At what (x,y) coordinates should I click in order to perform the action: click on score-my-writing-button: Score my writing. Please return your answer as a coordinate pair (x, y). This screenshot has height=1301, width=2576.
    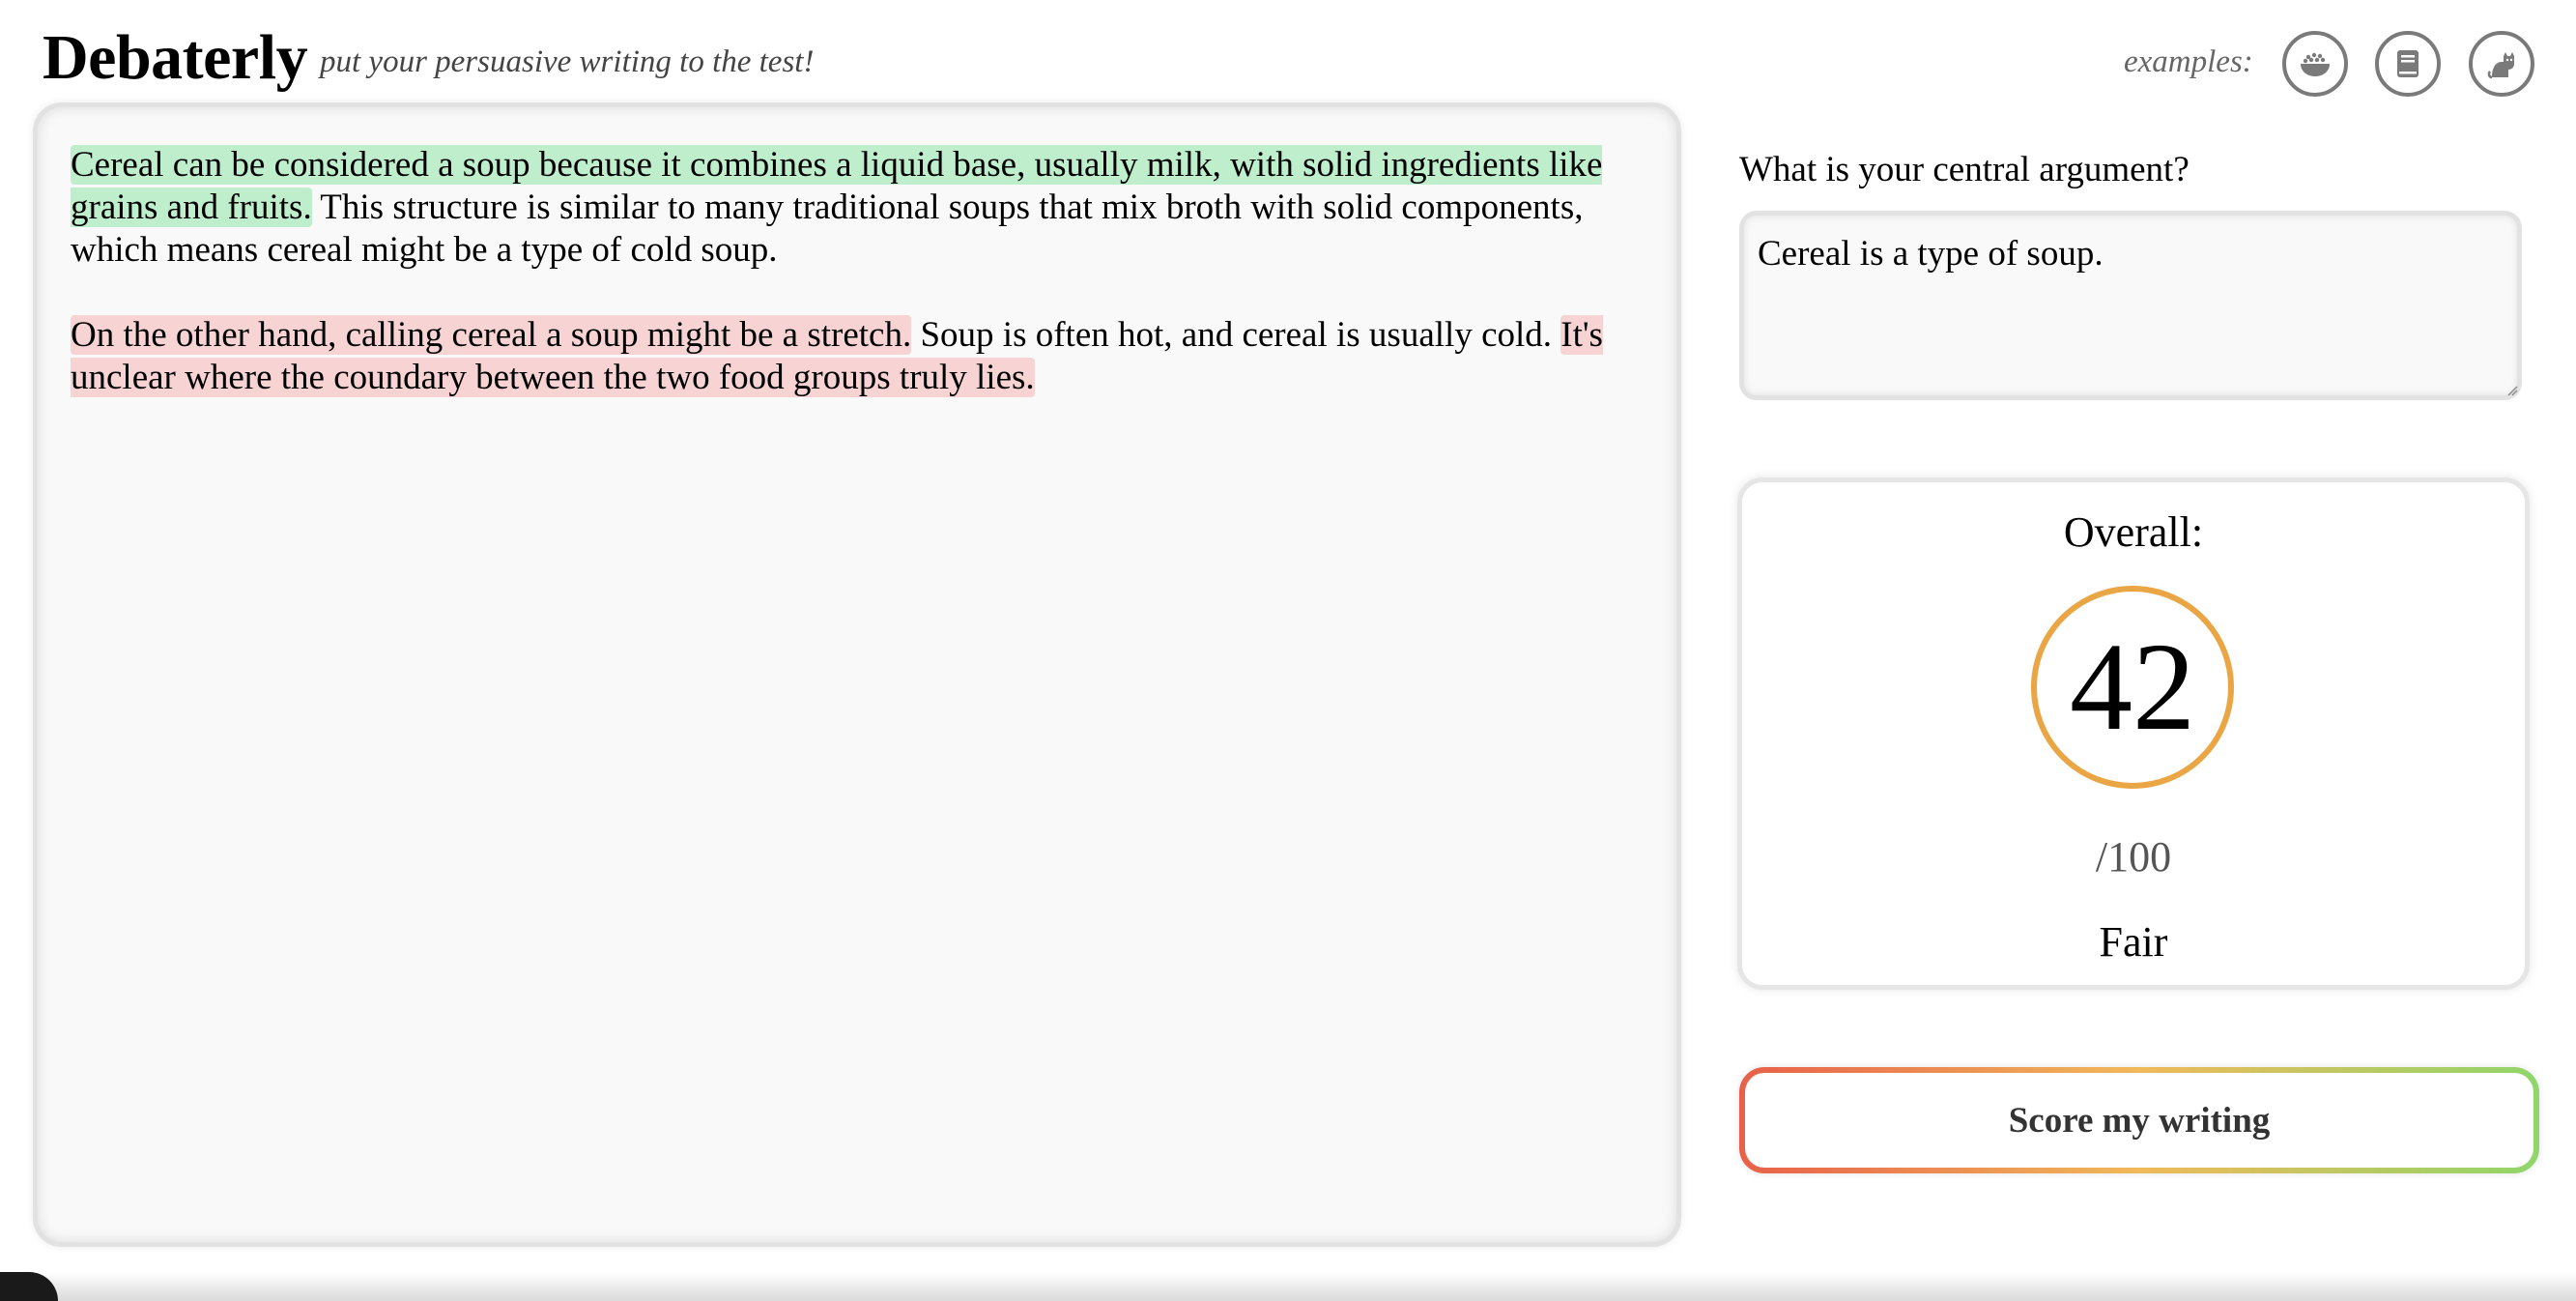
    Looking at the image, I should click on (2139, 1120).